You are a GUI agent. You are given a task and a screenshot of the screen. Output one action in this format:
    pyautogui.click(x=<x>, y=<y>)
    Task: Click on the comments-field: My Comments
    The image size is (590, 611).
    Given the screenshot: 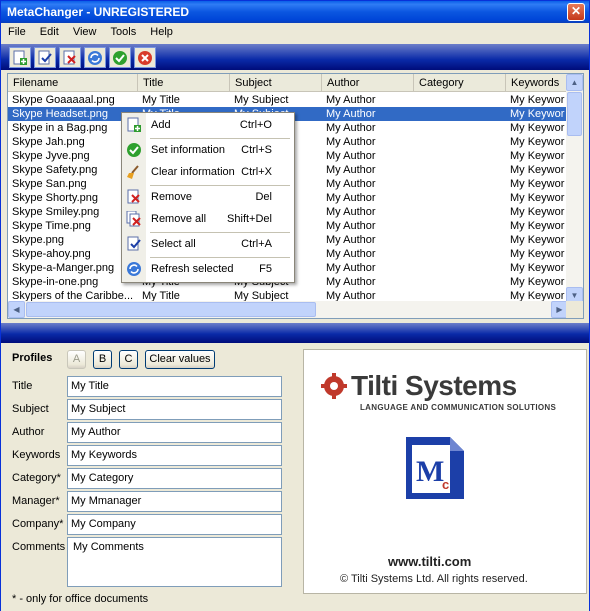 What is the action you would take?
    pyautogui.click(x=174, y=562)
    